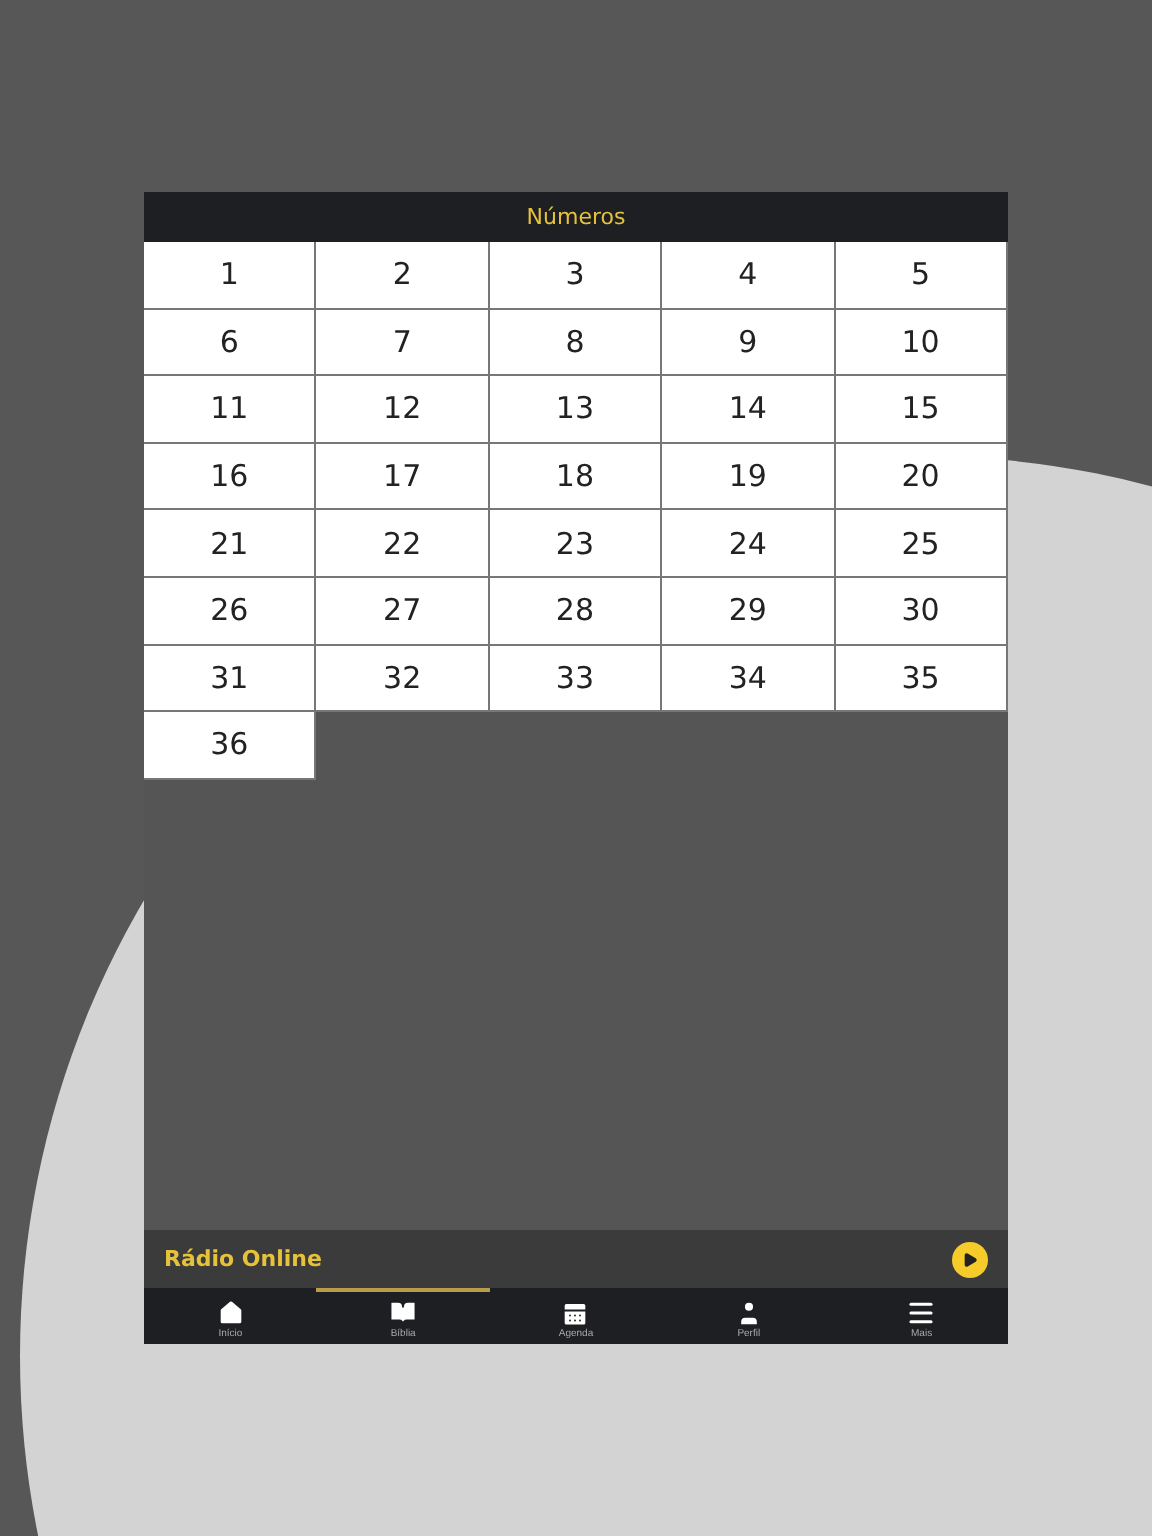 This screenshot has height=1536, width=1152. Describe the element at coordinates (403, 544) in the screenshot. I see `number-cell: 22` at that location.